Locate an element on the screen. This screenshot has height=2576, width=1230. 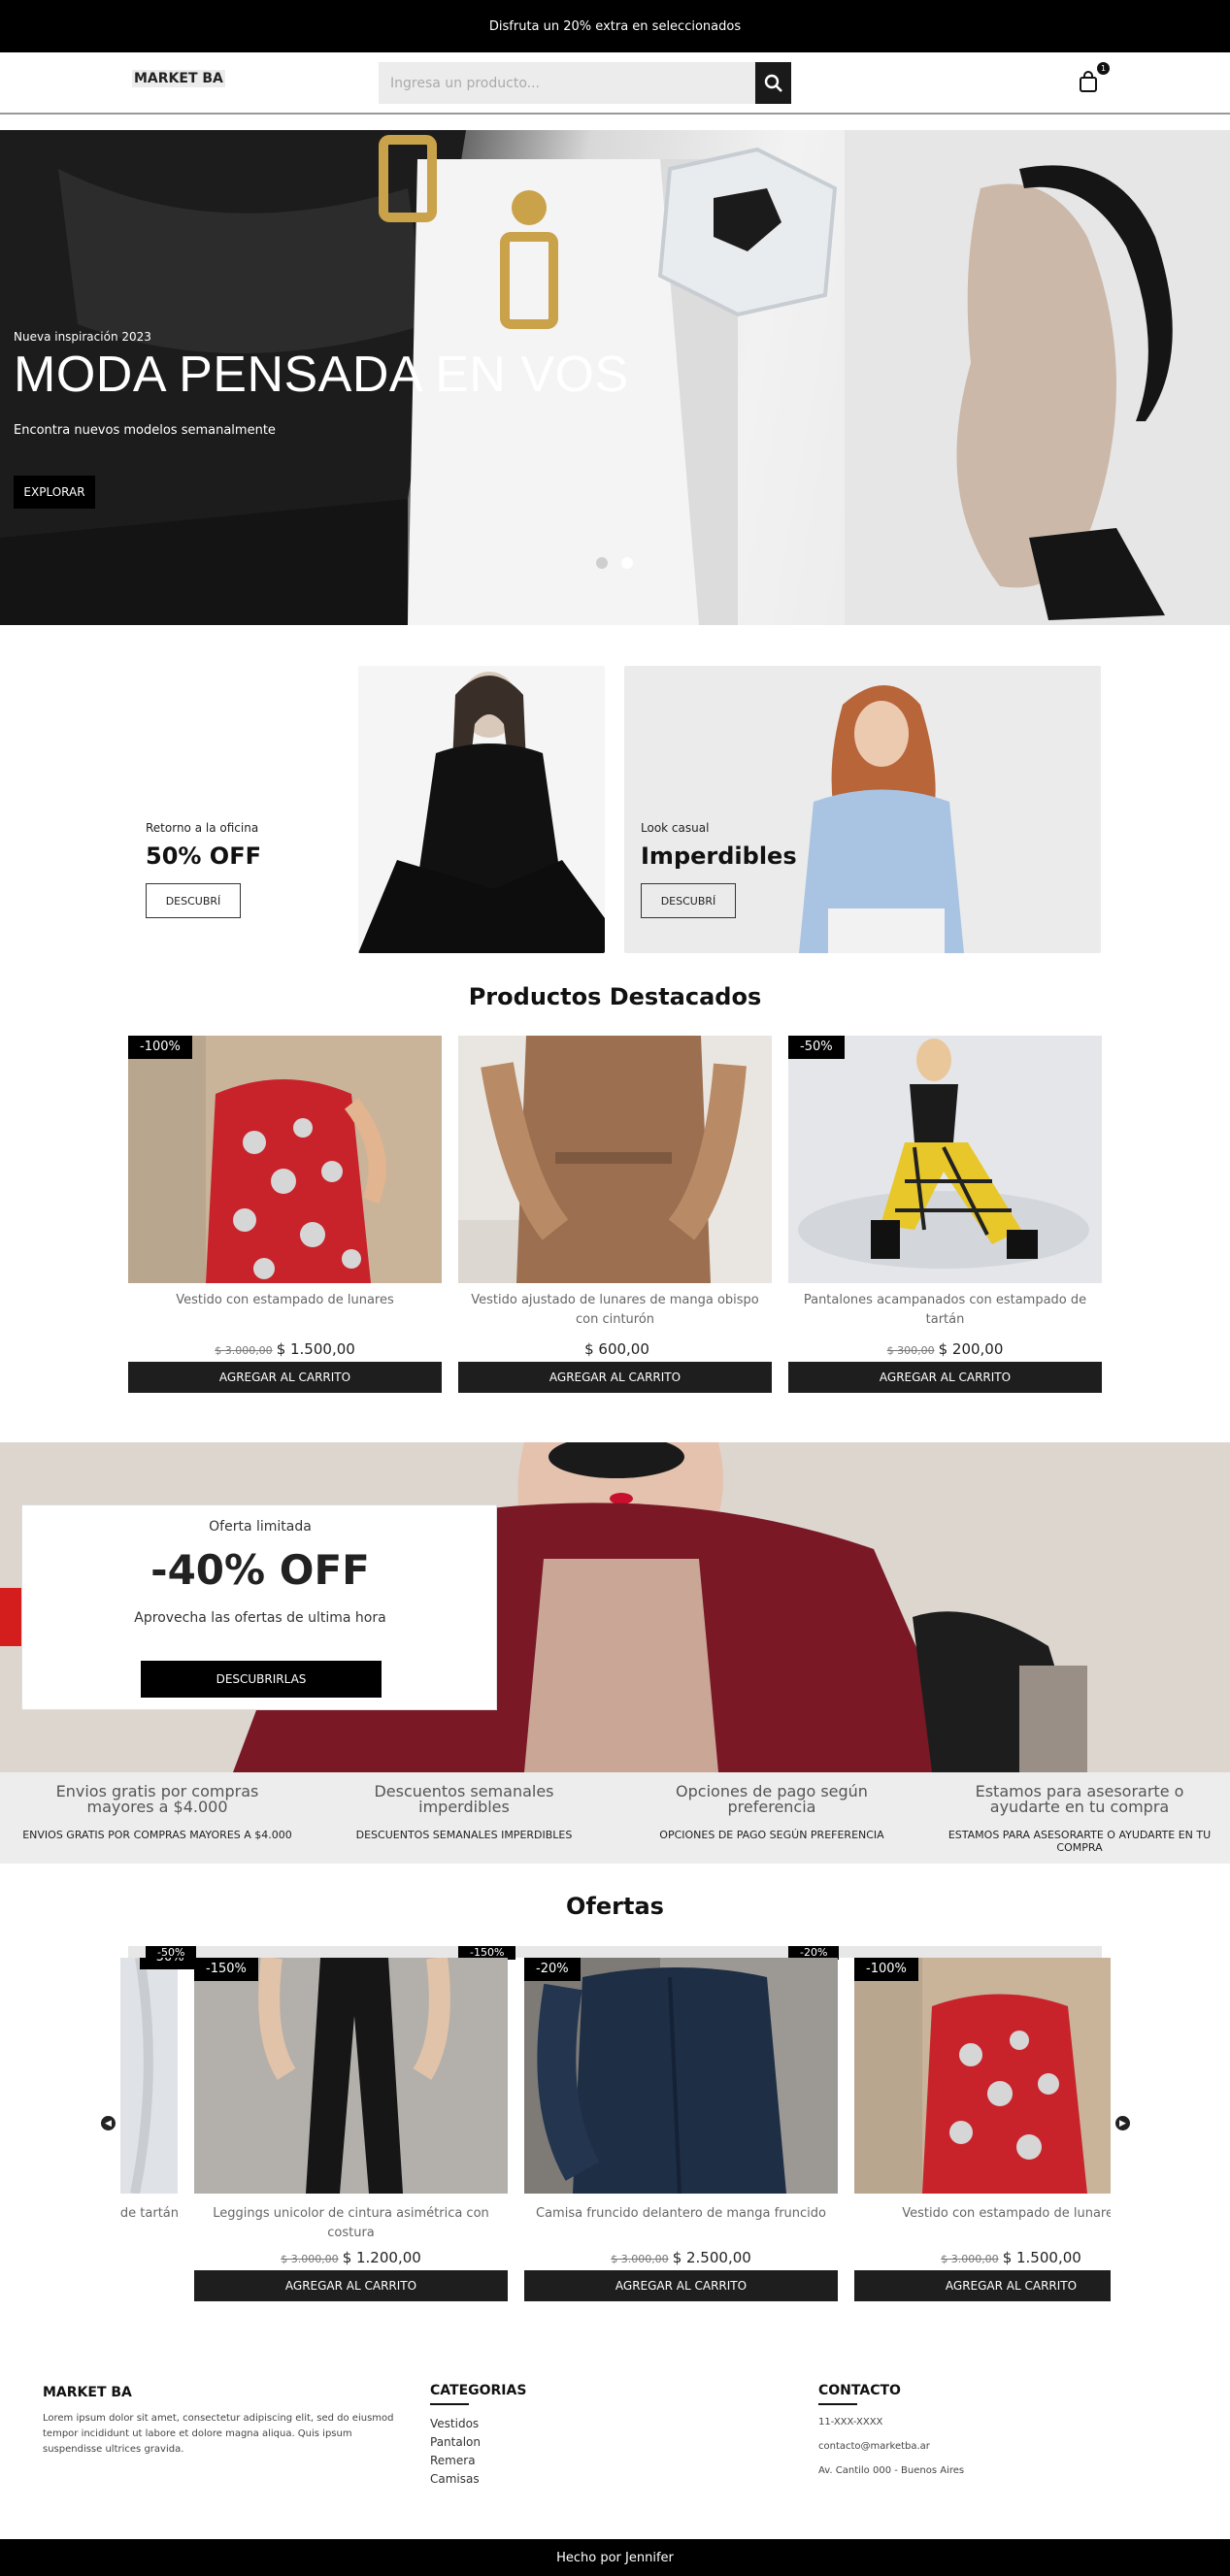
promo-office-image is located at coordinates (481, 809).